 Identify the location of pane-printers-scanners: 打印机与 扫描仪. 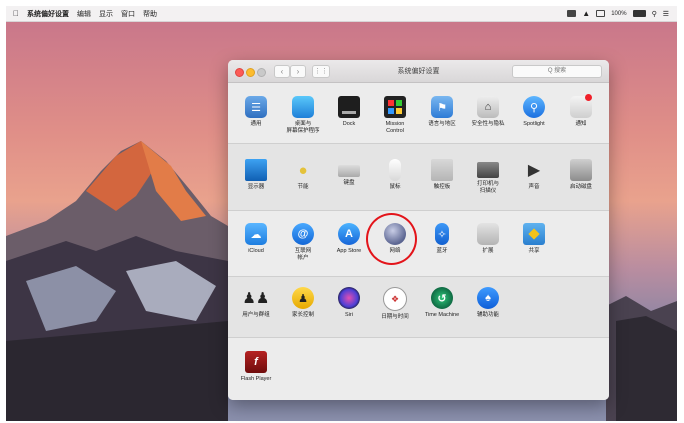
(488, 177).